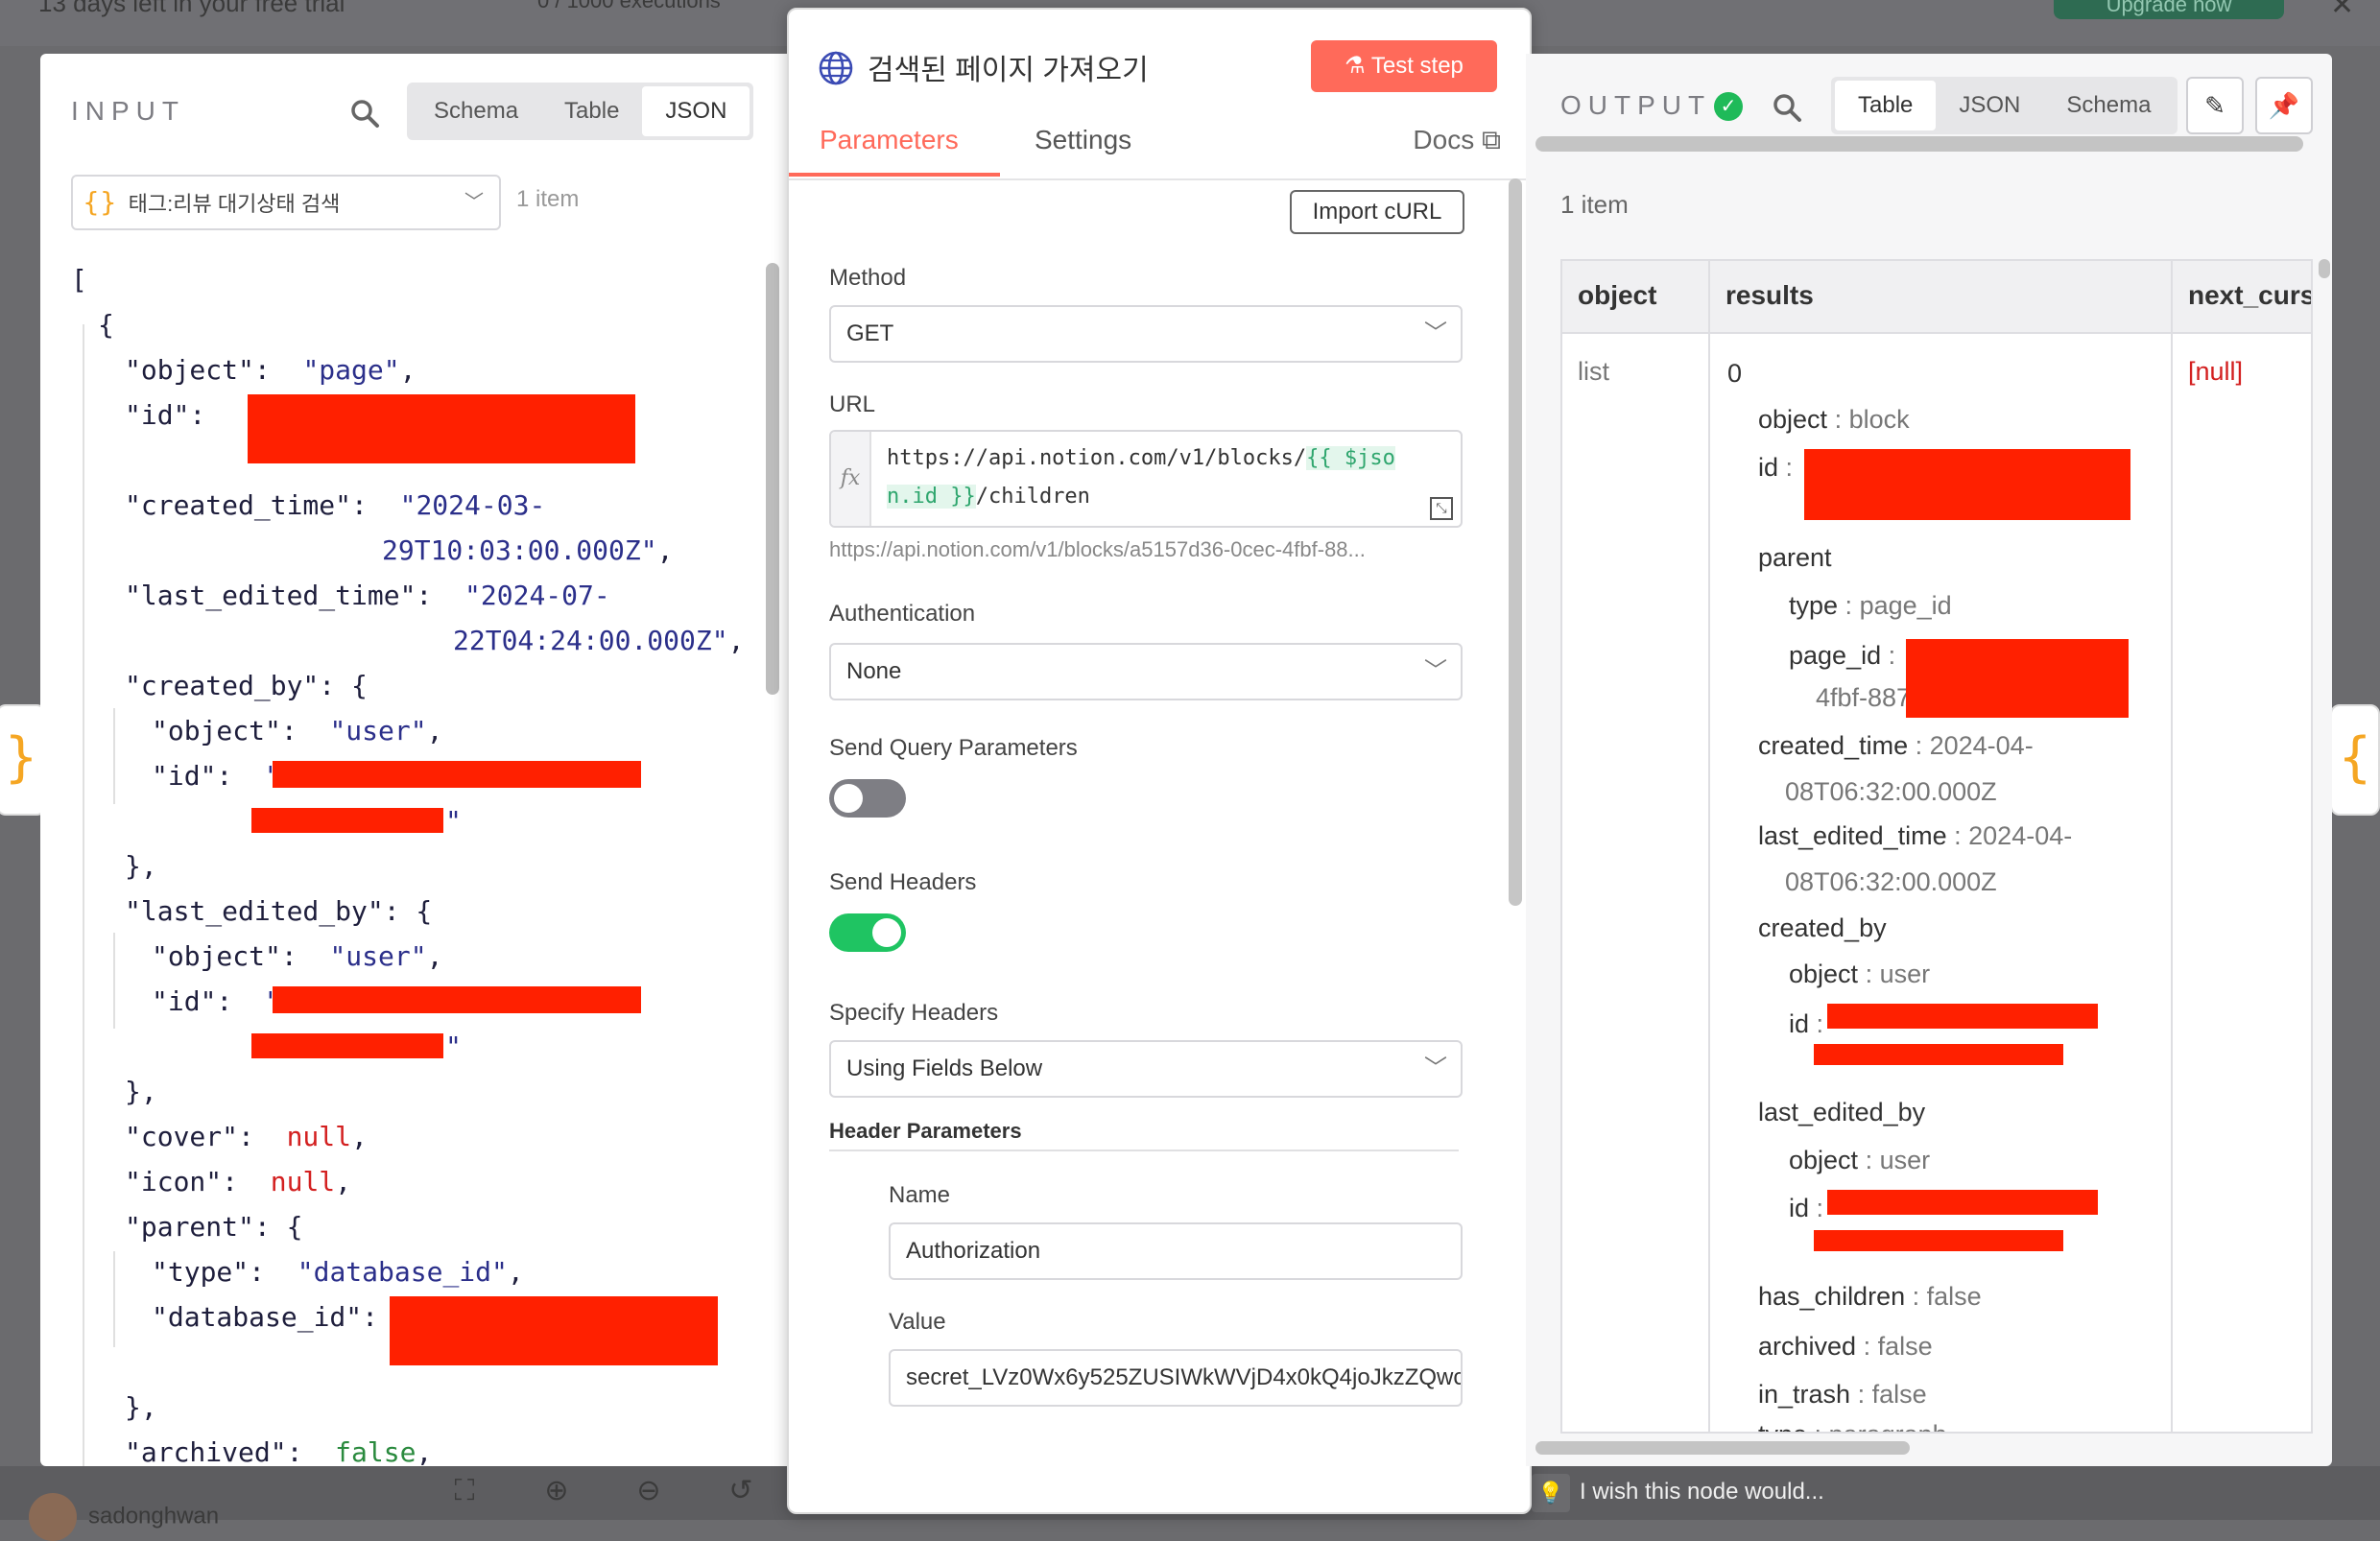  I want to click on upgrade-button: Upgrade now, so click(2169, 9).